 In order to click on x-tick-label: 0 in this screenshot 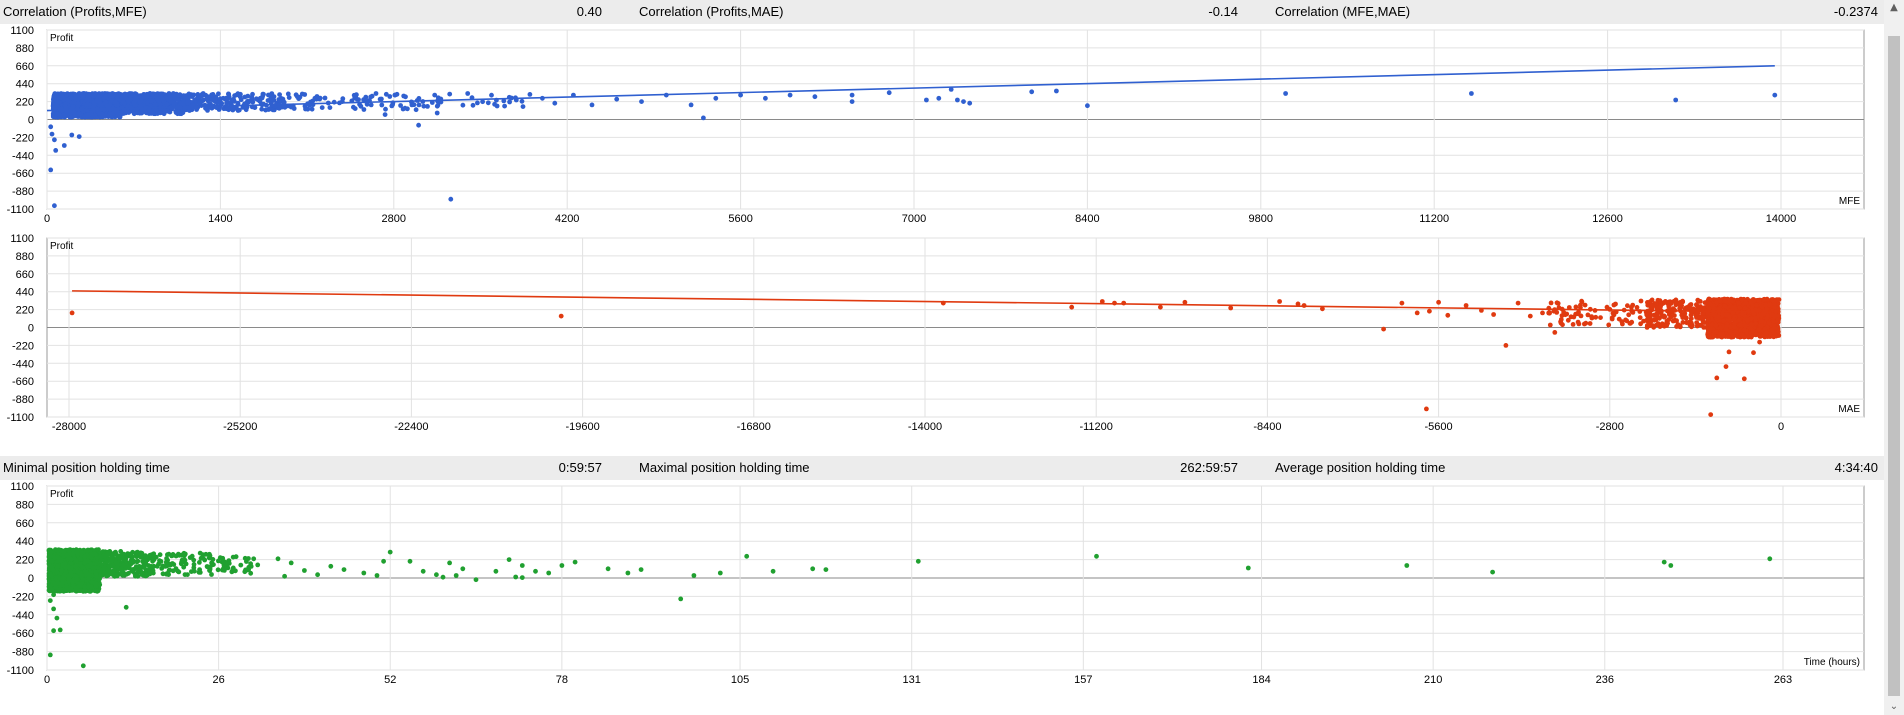, I will do `click(47, 680)`.